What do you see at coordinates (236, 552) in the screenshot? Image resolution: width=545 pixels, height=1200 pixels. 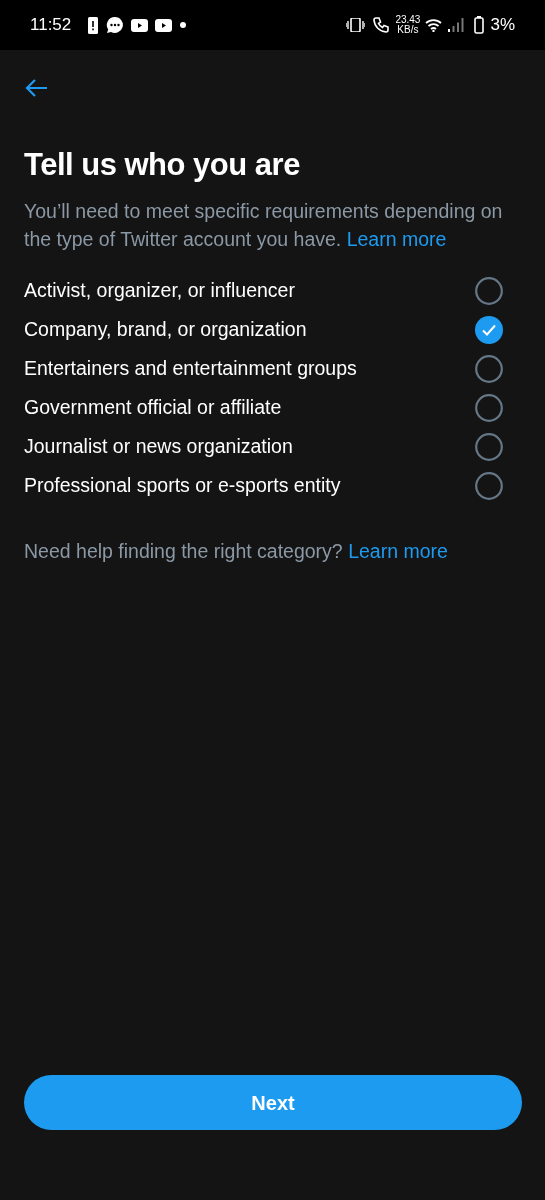 I see `help-text: Need help finding the right category? Learn more` at bounding box center [236, 552].